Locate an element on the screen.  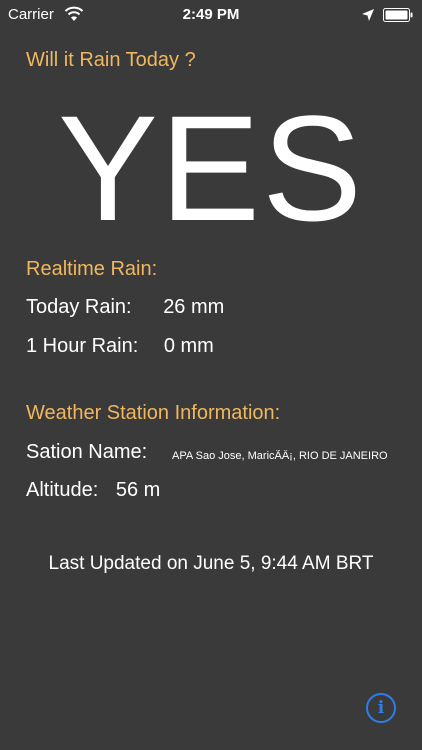
station-info-title: Weather Station Information: is located at coordinates (153, 413).